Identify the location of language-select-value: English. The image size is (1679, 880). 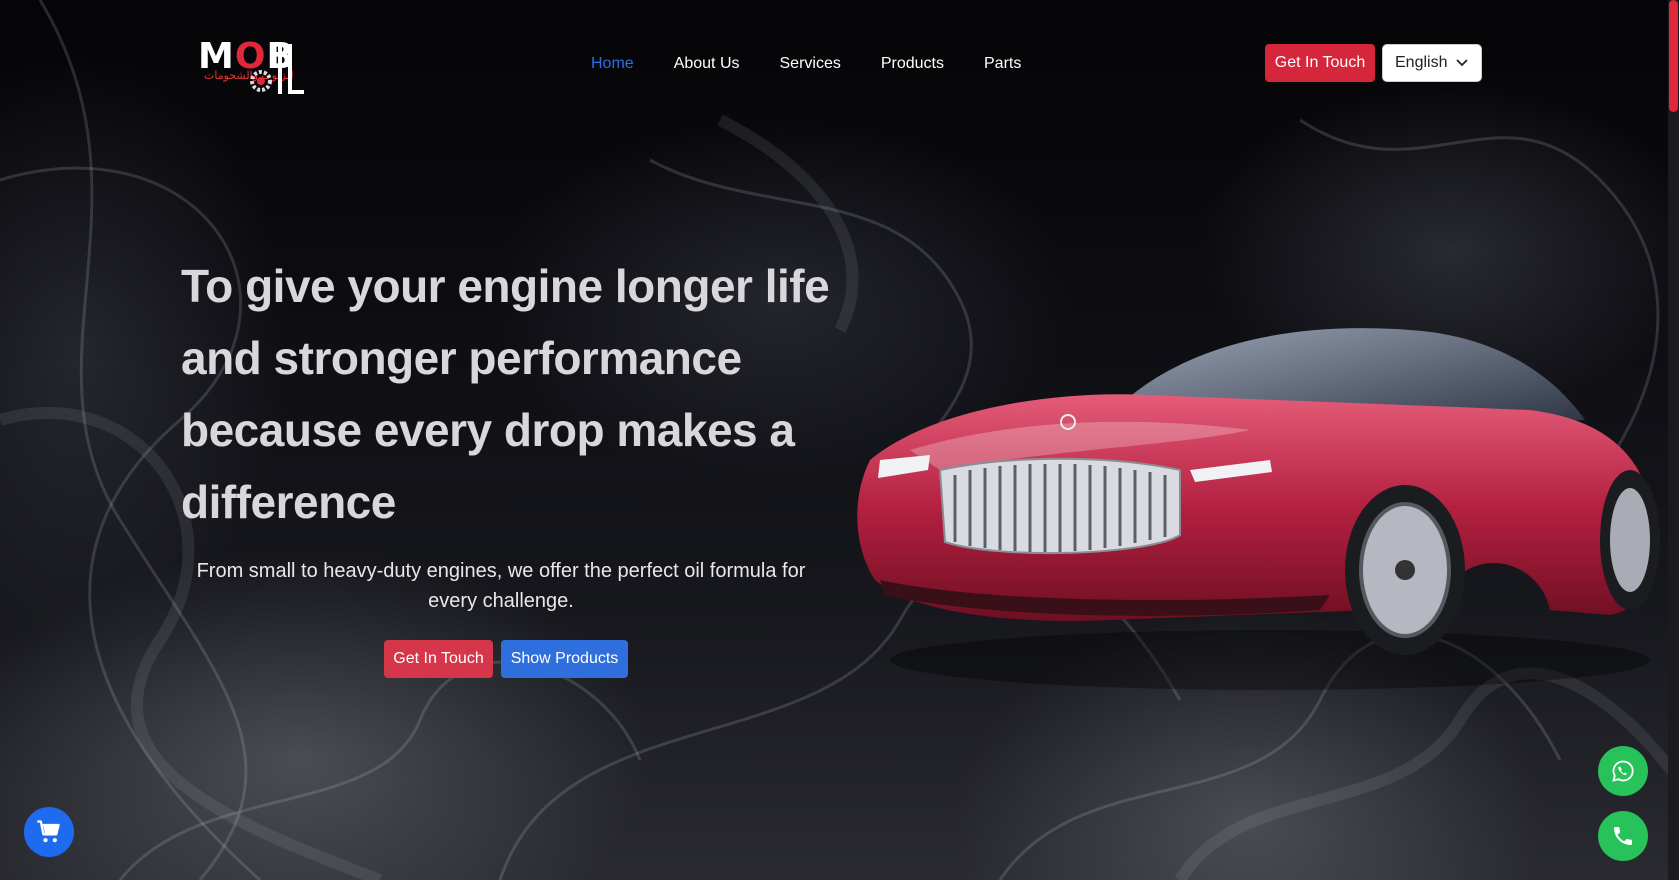
(1421, 62).